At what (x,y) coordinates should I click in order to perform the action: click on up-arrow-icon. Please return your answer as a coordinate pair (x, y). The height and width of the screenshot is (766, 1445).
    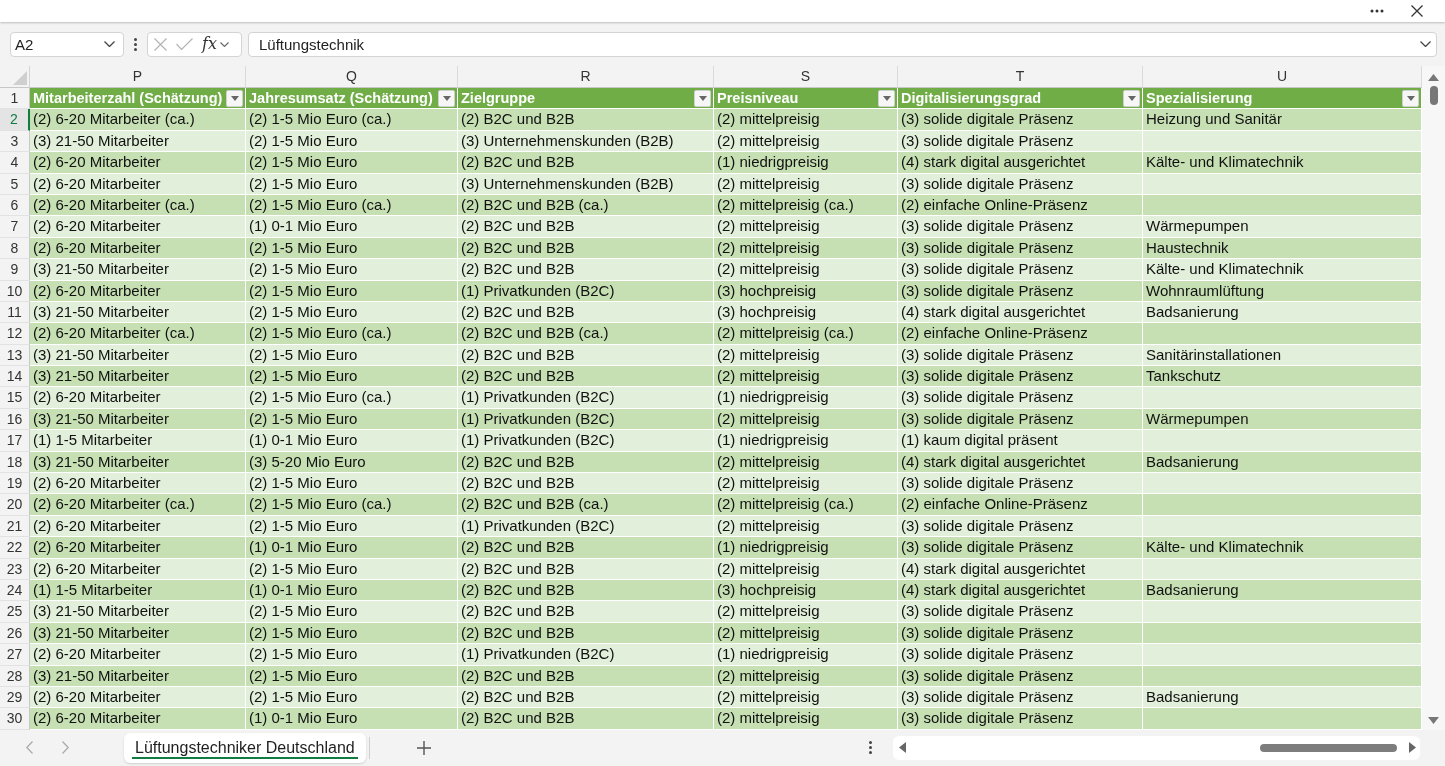
    Looking at the image, I should click on (1433, 77).